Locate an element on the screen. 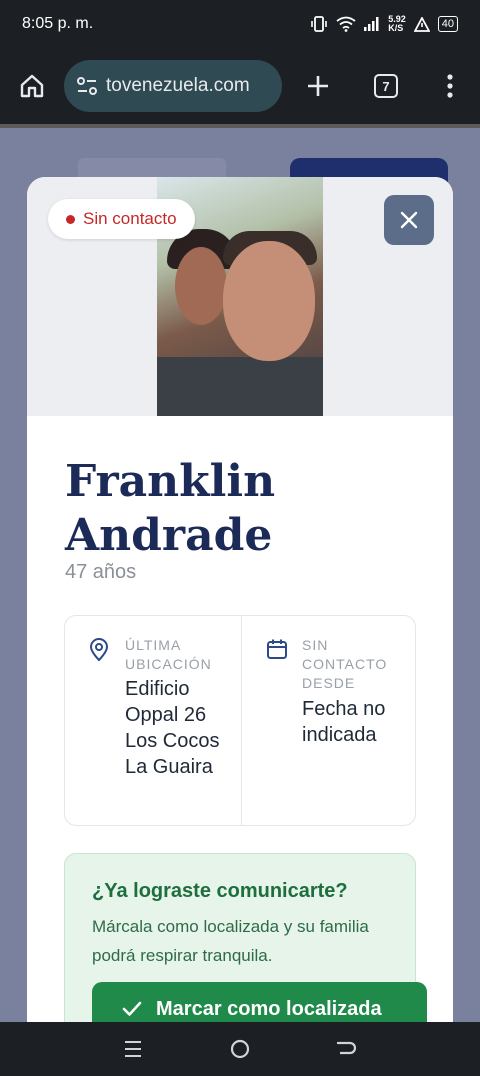  close-button is located at coordinates (409, 220).